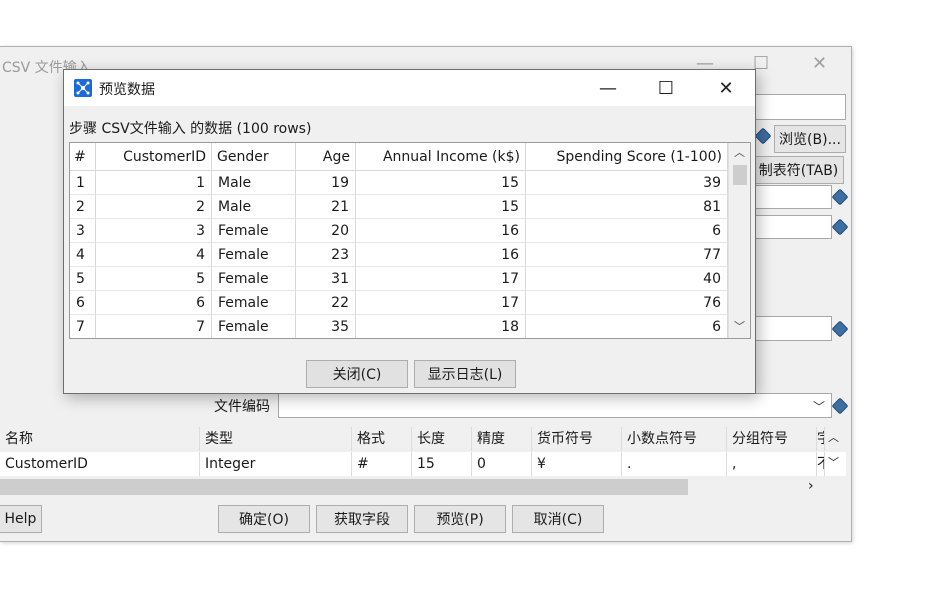 This screenshot has height=595, width=948. Describe the element at coordinates (326, 303) in the screenshot. I see `age-cell: 22` at that location.